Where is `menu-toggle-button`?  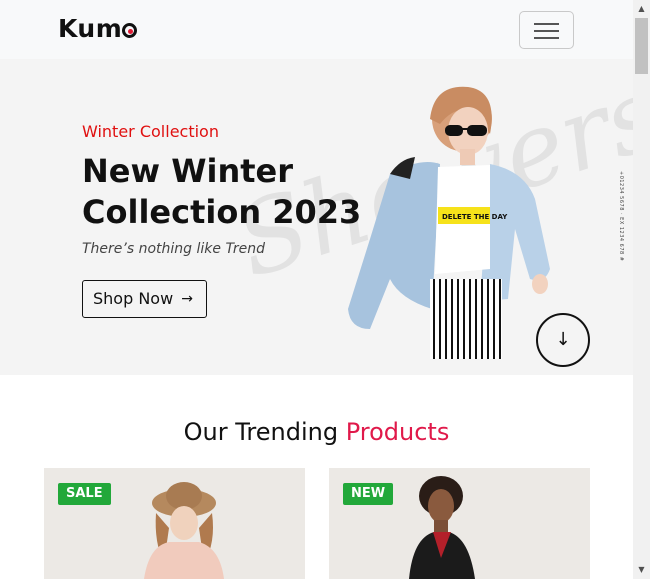 menu-toggle-button is located at coordinates (546, 30).